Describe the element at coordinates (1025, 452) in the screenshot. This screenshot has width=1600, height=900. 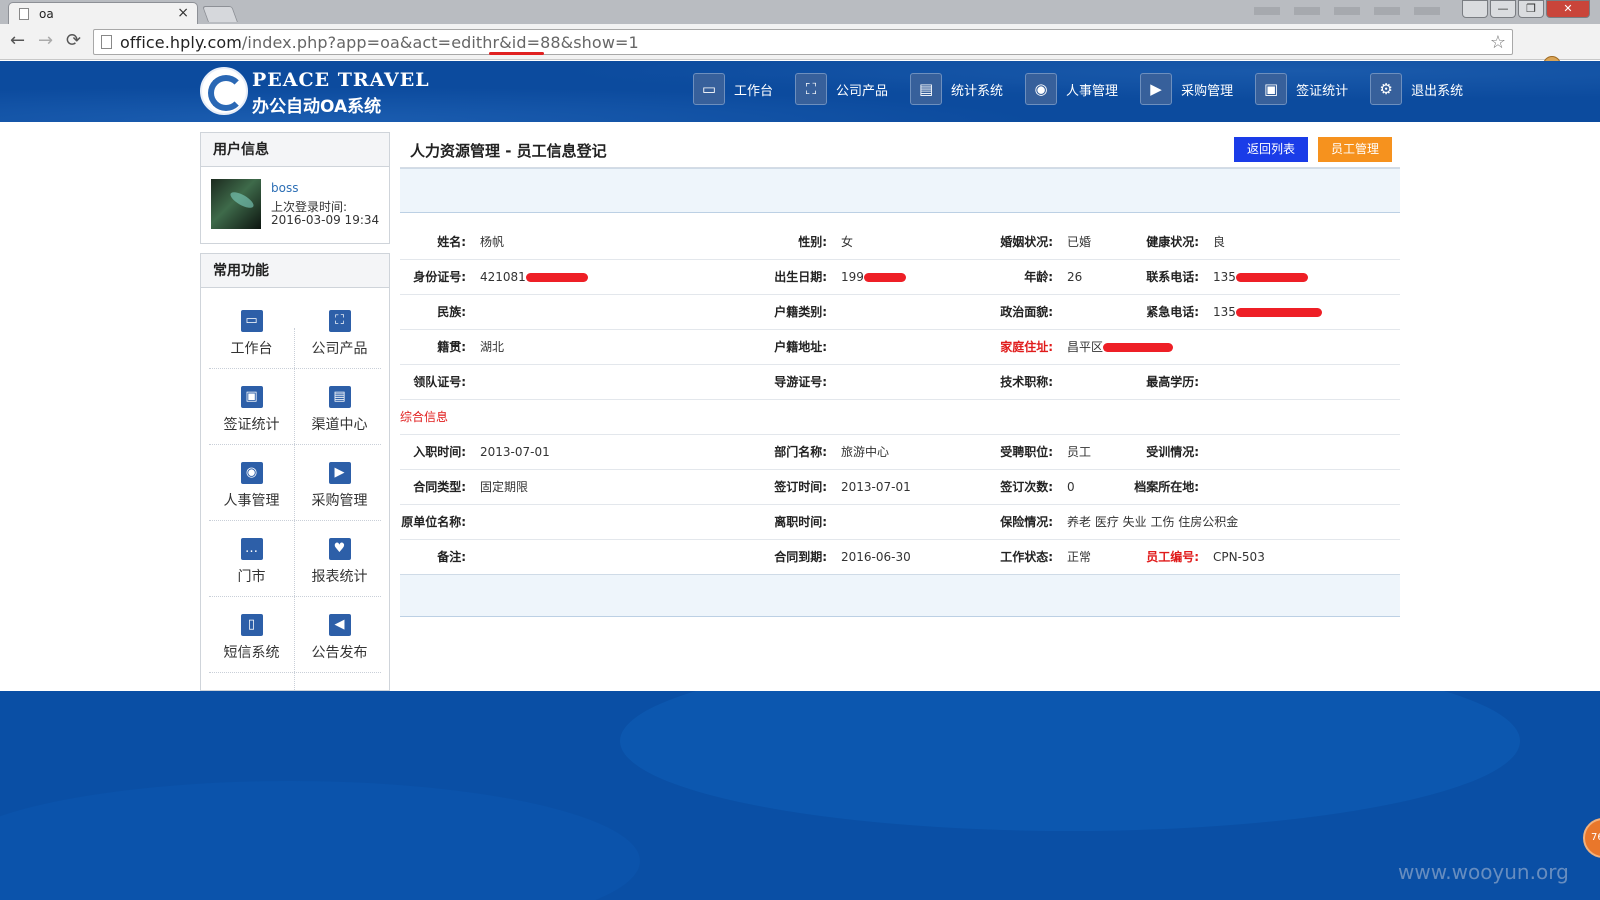
I see `field-label: 受聘职位:` at that location.